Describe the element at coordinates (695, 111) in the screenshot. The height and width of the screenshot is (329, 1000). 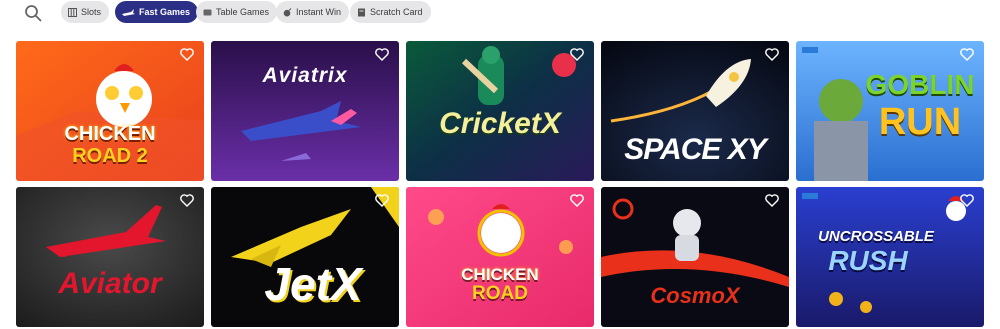
I see `game-tile-space-xy: SPACE XY` at that location.